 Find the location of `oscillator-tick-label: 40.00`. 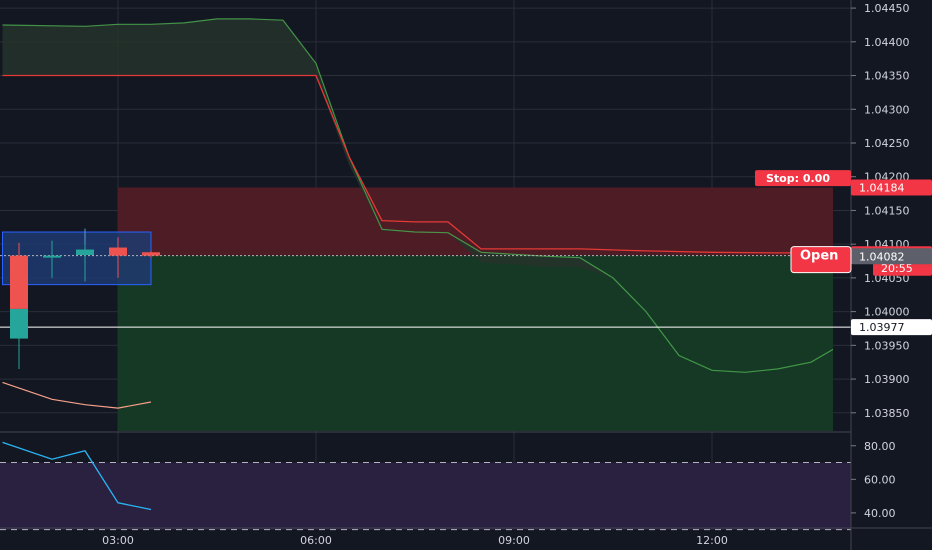

oscillator-tick-label: 40.00 is located at coordinates (880, 513).